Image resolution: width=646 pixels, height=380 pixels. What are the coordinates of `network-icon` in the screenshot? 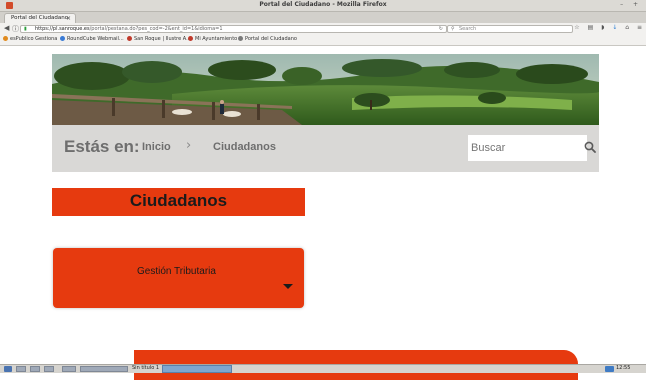 It's located at (609, 369).